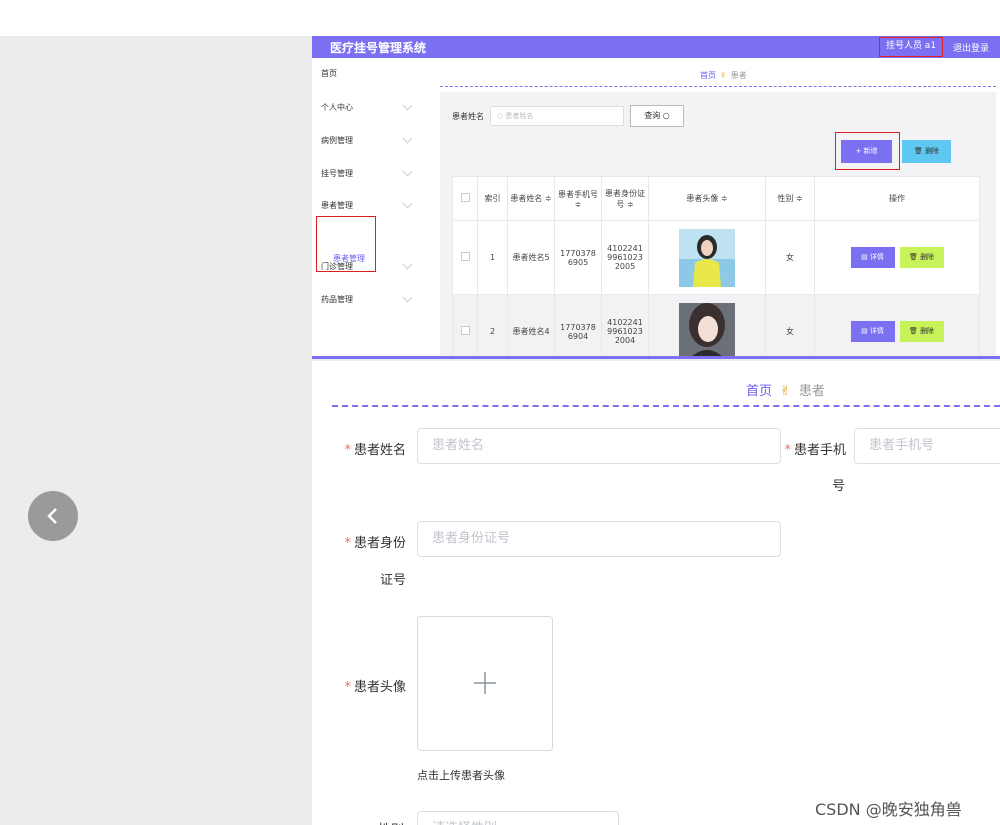  Describe the element at coordinates (468, 116) in the screenshot. I see `search-name-label: 患者姓名` at that location.